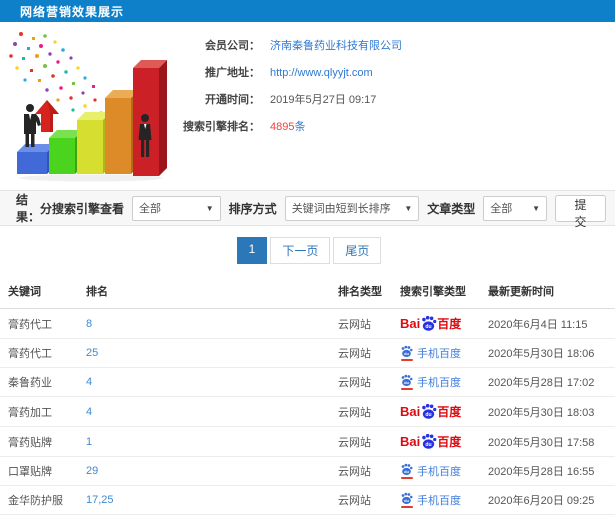 This screenshot has width=615, height=520. What do you see at coordinates (39, 441) in the screenshot?
I see `keyword-cell: 膏药贴牌` at bounding box center [39, 441].